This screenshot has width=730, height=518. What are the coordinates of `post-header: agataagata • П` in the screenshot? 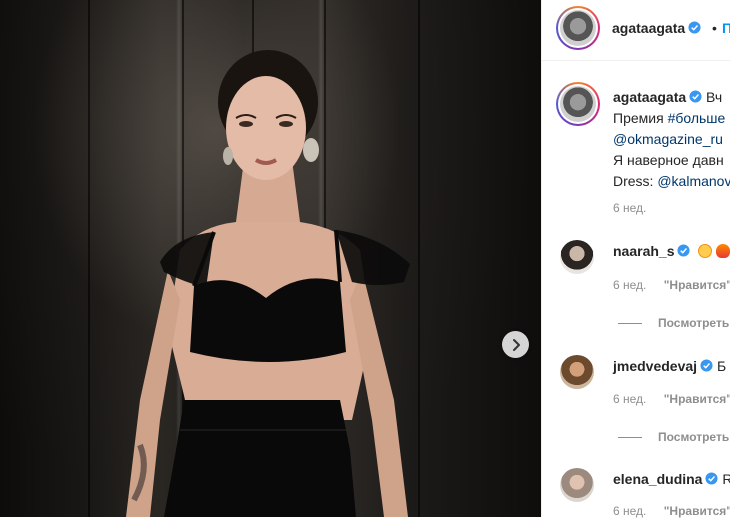 It's located at (636, 30).